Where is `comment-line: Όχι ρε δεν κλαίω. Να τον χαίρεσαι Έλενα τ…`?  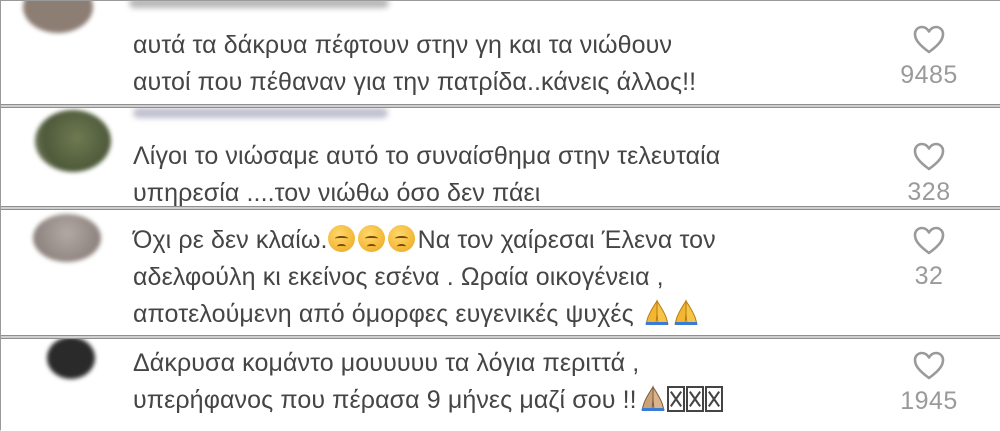 comment-line: Όχι ρε δεν κλαίω. Να τον χαίρεσαι Έλενα τ… is located at coordinates (513, 240).